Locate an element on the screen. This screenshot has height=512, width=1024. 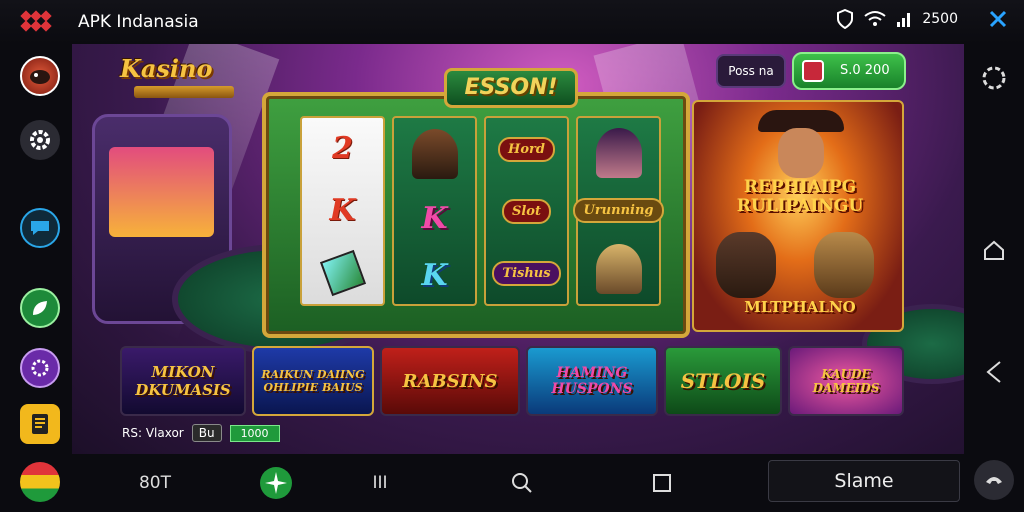
tile-footer-chip: Bu is located at coordinates (206, 433).